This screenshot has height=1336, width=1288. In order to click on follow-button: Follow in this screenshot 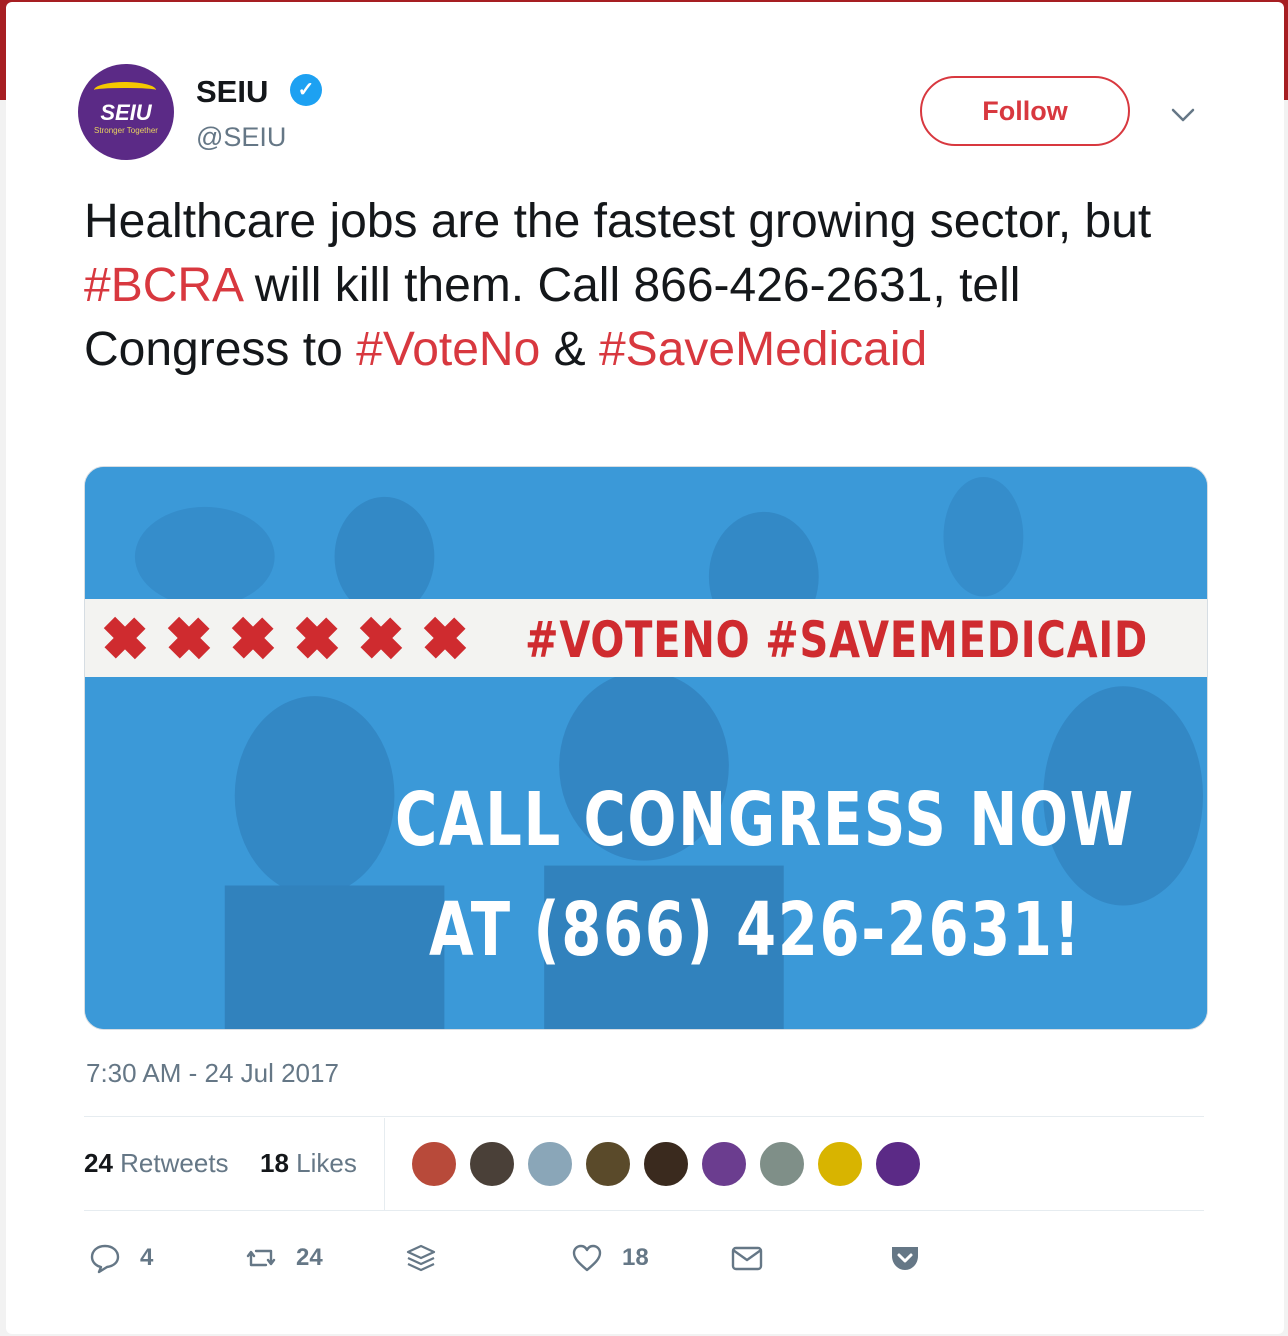, I will do `click(1025, 111)`.